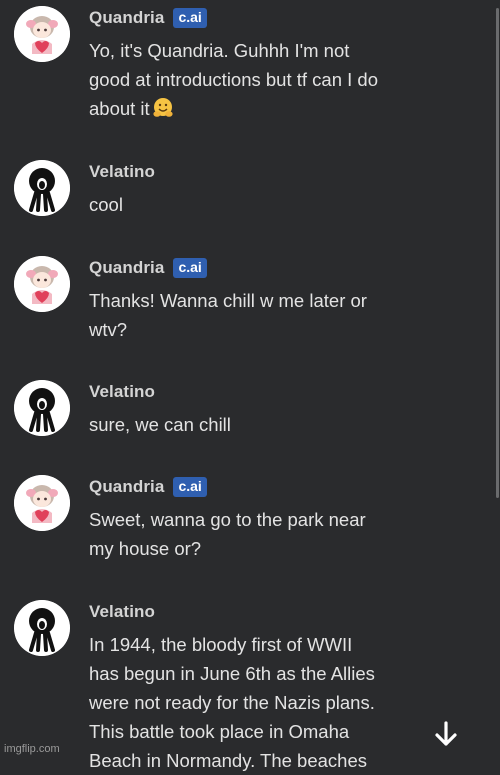 The width and height of the screenshot is (500, 775). Describe the element at coordinates (32, 749) in the screenshot. I see `watermark: imgflip.com` at that location.